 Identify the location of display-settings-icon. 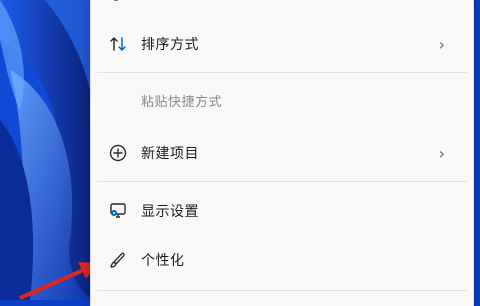
(118, 211).